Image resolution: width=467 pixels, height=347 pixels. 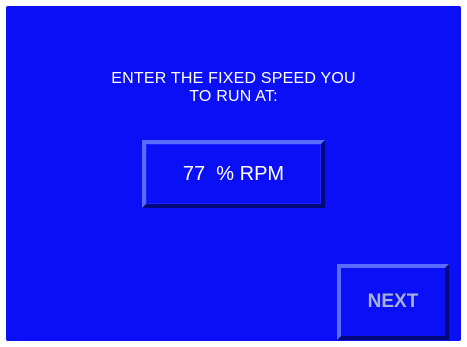 I want to click on prompt-line-2: TO RUN AT:, so click(x=233, y=96).